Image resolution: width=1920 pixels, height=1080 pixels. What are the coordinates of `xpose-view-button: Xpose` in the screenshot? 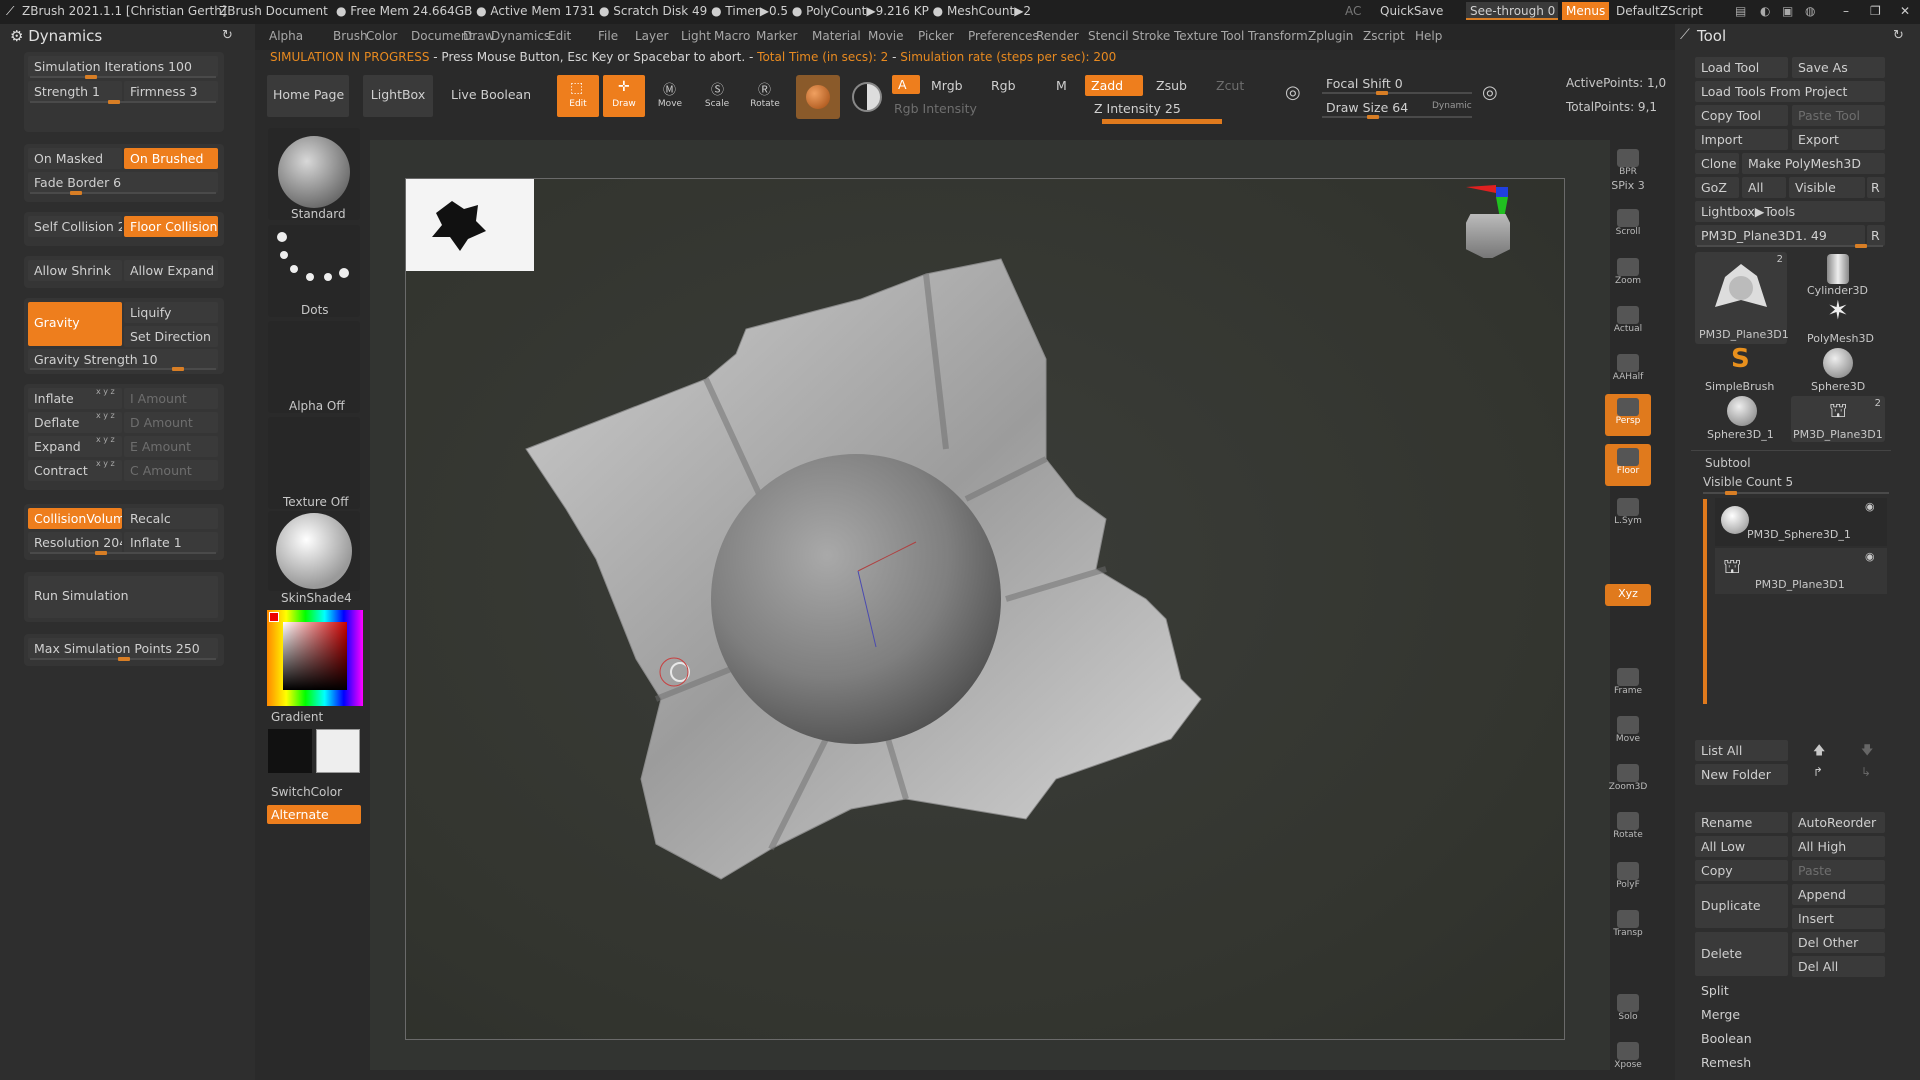 It's located at (1628, 1059).